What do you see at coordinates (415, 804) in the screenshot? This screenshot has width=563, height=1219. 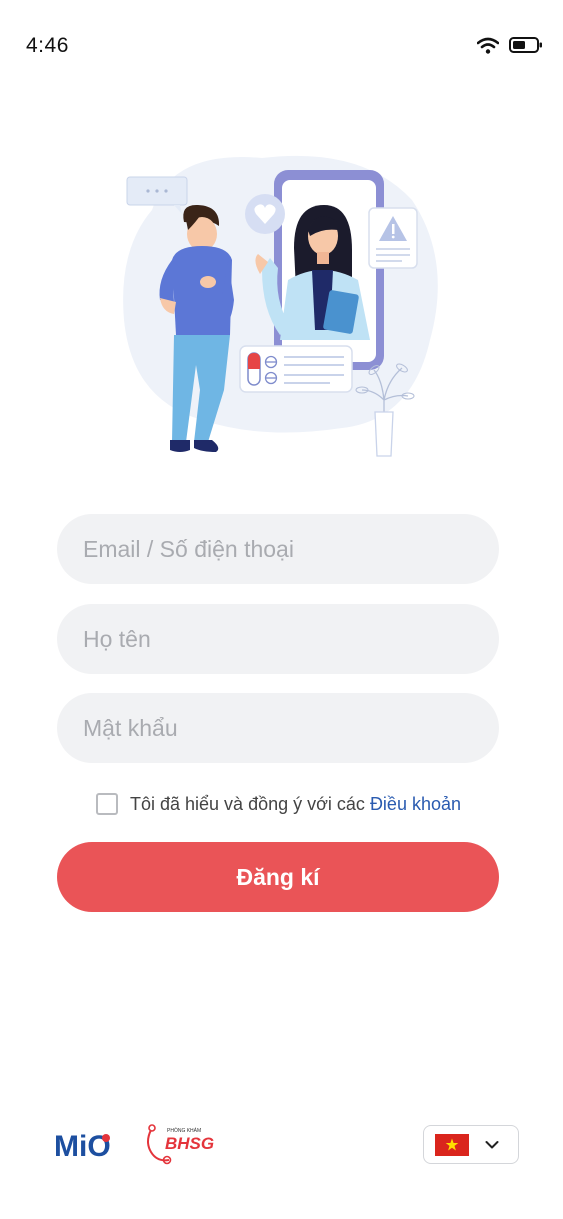 I see `terms-link: Điều khoản` at bounding box center [415, 804].